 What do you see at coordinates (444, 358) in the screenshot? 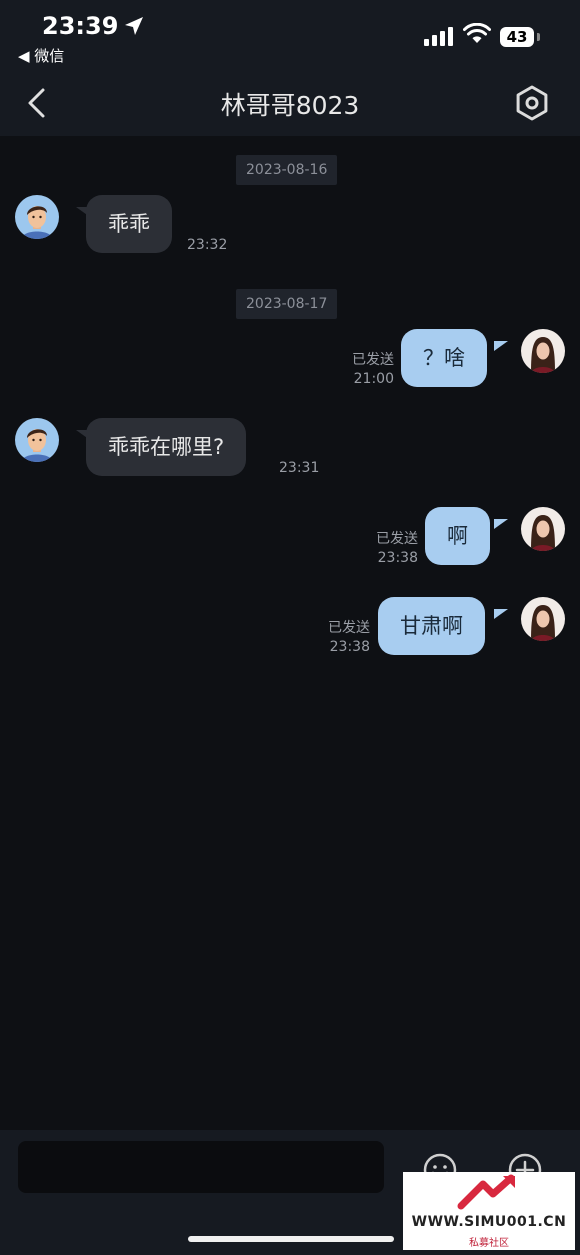
I see `outgoing-message-bubble: ？啥` at bounding box center [444, 358].